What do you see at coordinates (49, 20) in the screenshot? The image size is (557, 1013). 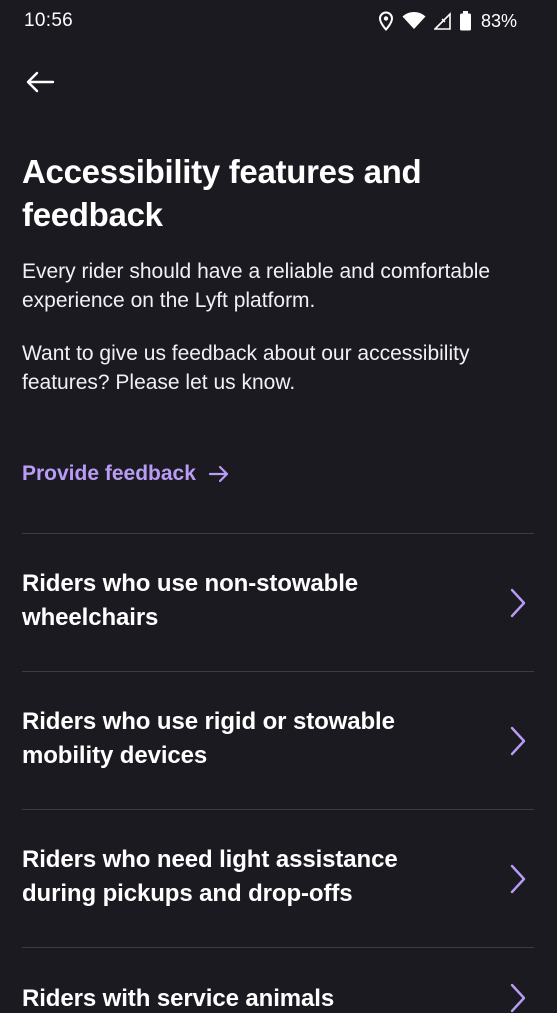 I see `status-time: 10:56` at bounding box center [49, 20].